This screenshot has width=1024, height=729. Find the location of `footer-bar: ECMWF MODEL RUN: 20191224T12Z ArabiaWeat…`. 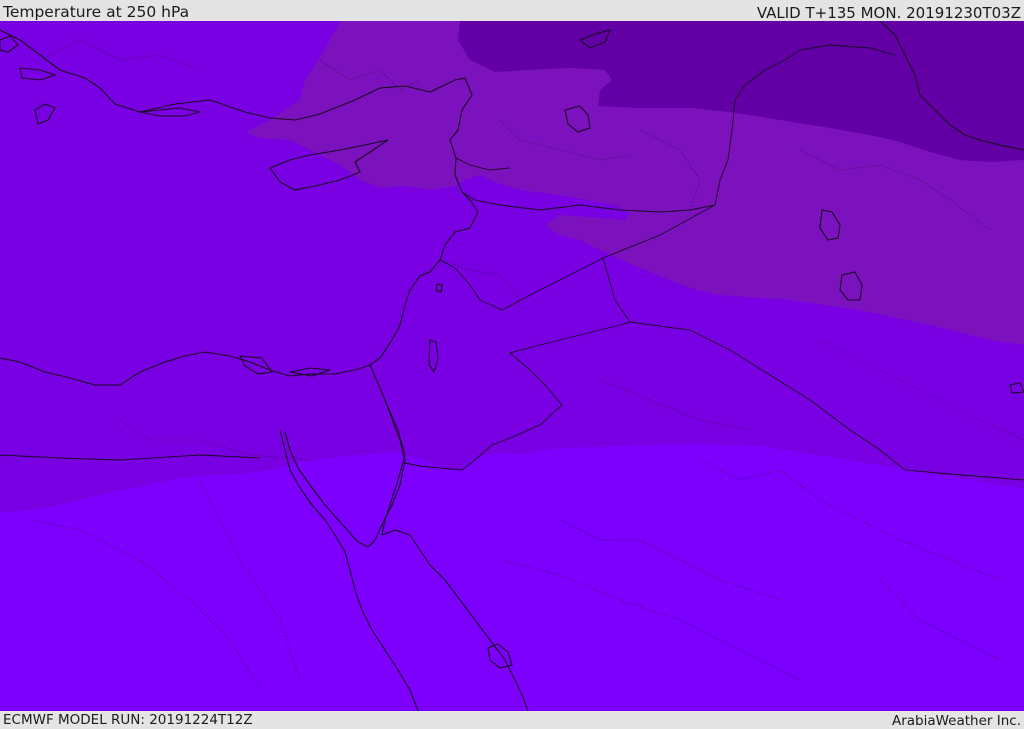

footer-bar: ECMWF MODEL RUN: 20191224T12Z ArabiaWeat… is located at coordinates (512, 720).